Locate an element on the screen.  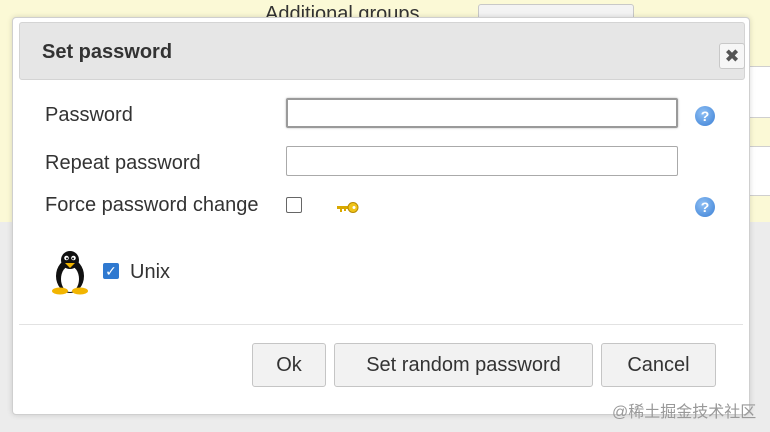
close-icon: ✖ is located at coordinates (732, 56).